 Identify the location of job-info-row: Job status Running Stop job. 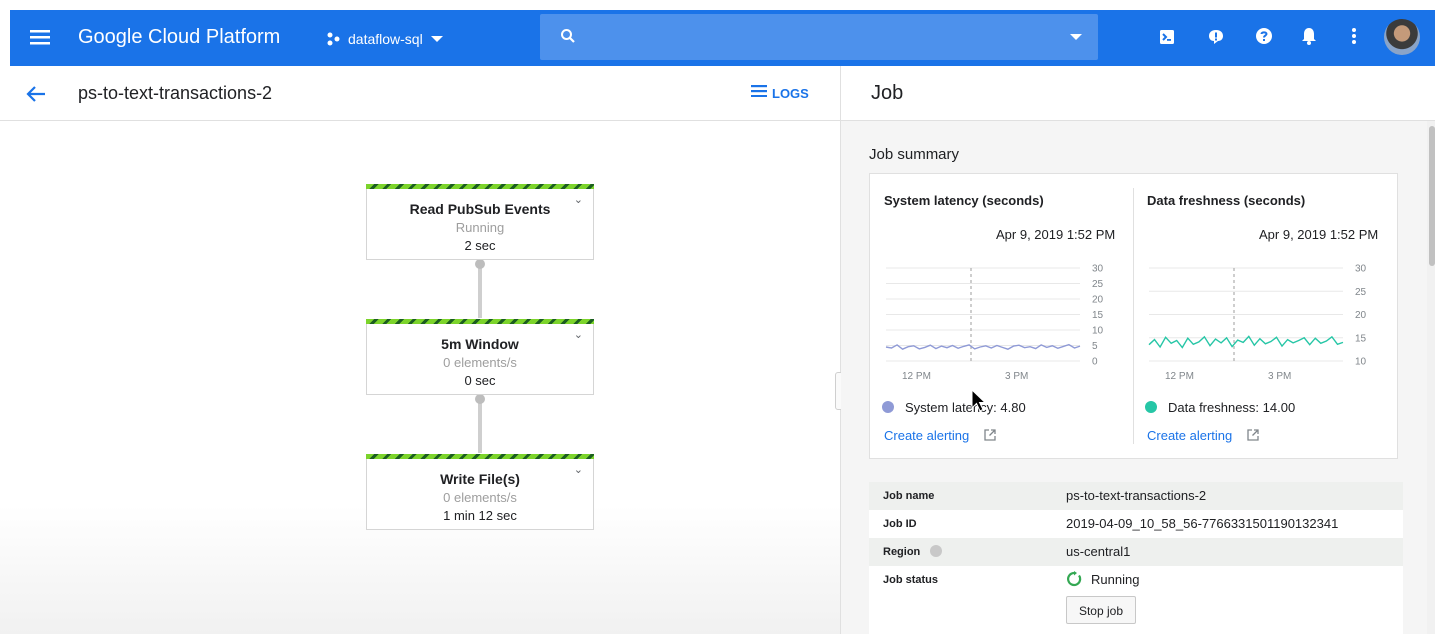
(1136, 600).